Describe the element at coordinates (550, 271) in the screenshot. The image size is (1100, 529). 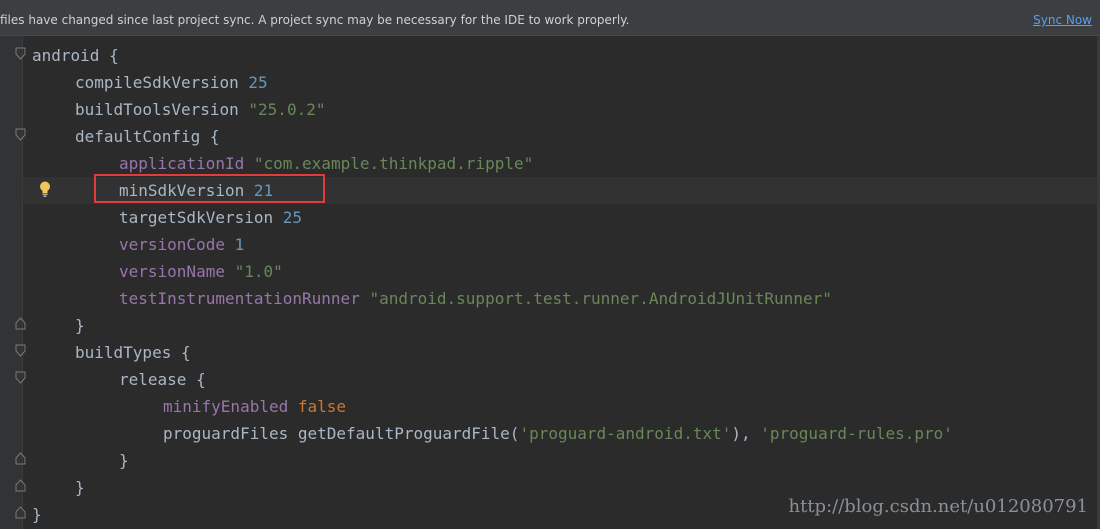
I see `code-line: versionName "1.0"` at that location.